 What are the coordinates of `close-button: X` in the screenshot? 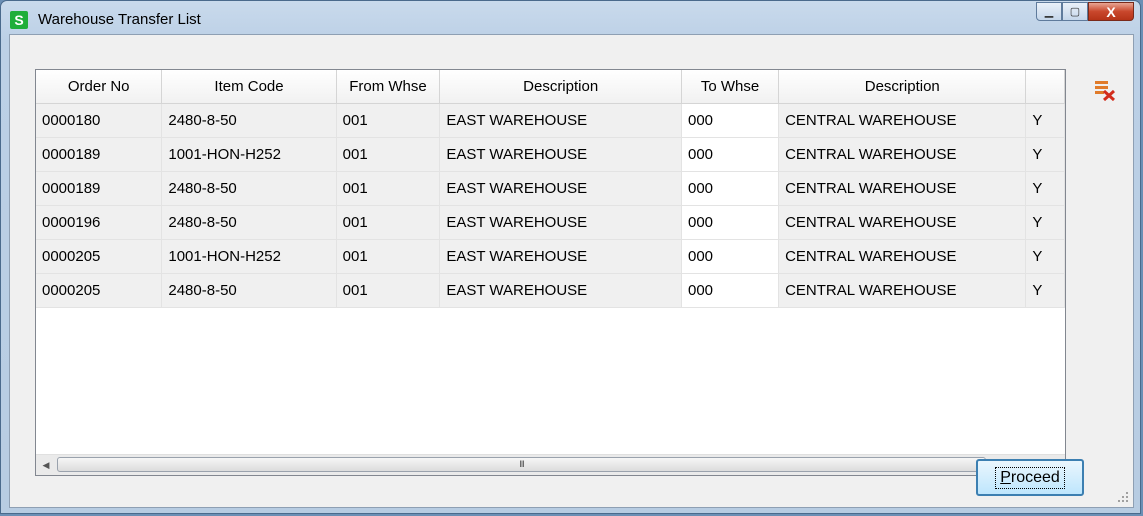 It's located at (1111, 11).